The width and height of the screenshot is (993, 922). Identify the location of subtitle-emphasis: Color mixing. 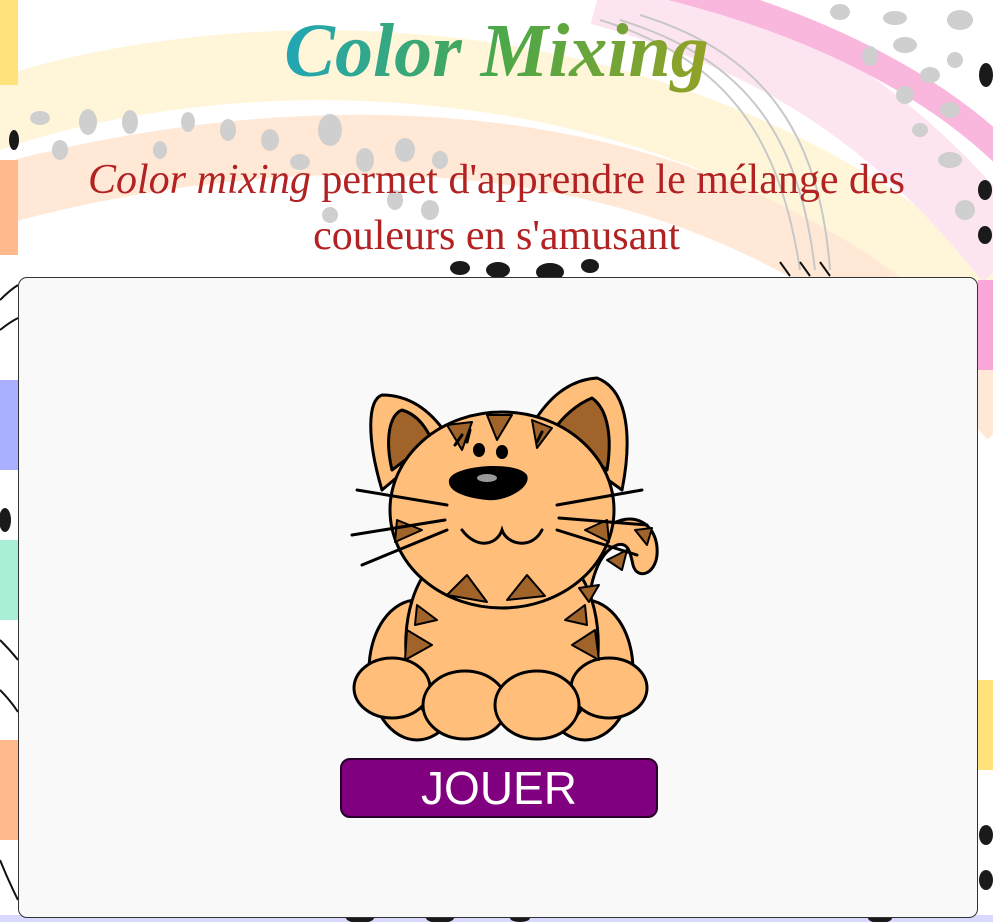
(199, 180).